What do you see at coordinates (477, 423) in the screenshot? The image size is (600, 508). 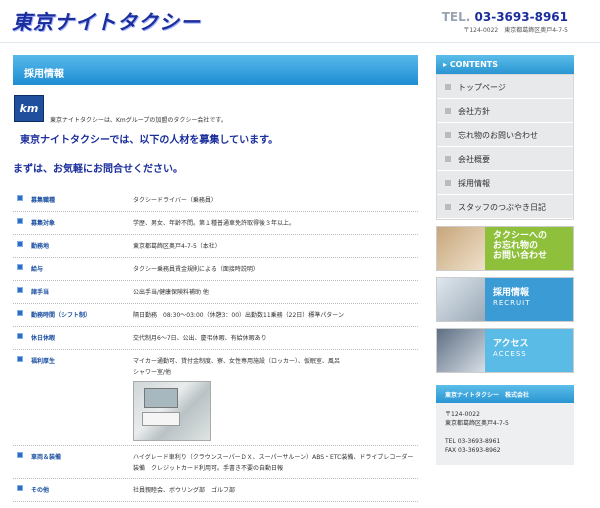 I see `company-address: 東京都葛飾区奥戸4-7-5` at bounding box center [477, 423].